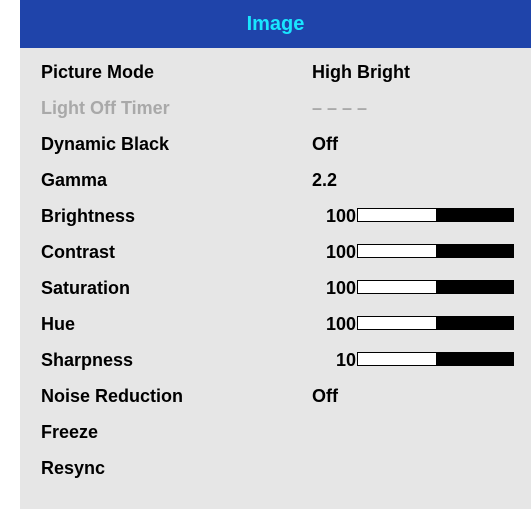  Describe the element at coordinates (74, 180) in the screenshot. I see `menu-item-label: Gamma` at that location.